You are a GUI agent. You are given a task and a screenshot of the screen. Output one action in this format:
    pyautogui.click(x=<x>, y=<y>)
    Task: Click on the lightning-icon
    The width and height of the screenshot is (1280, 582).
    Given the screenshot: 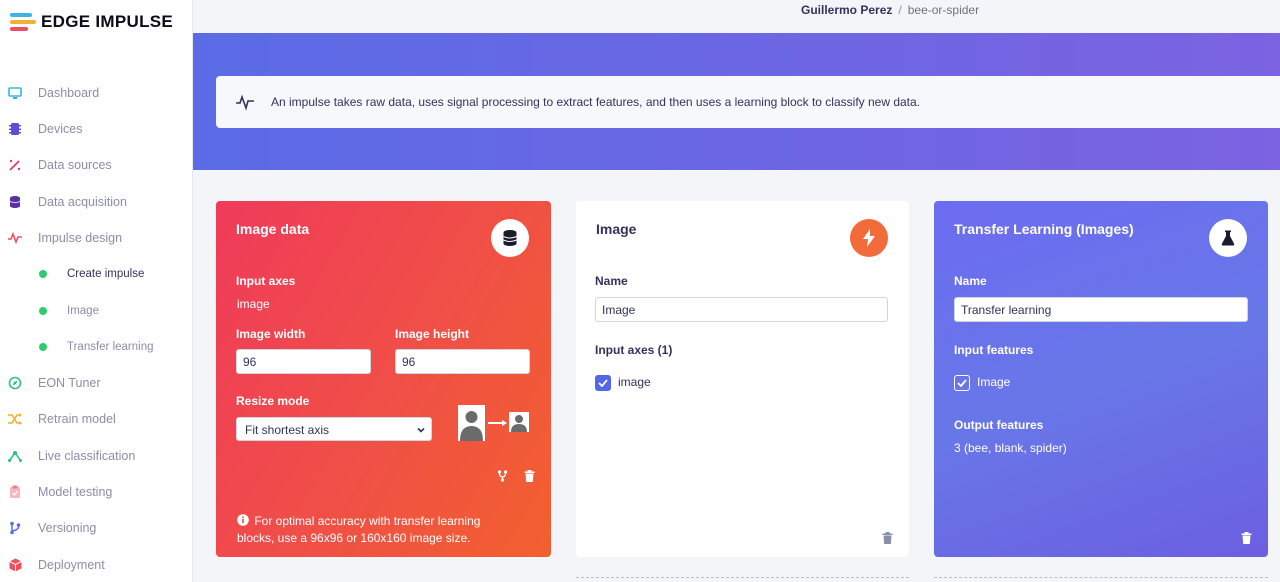 What is the action you would take?
    pyautogui.click(x=869, y=238)
    